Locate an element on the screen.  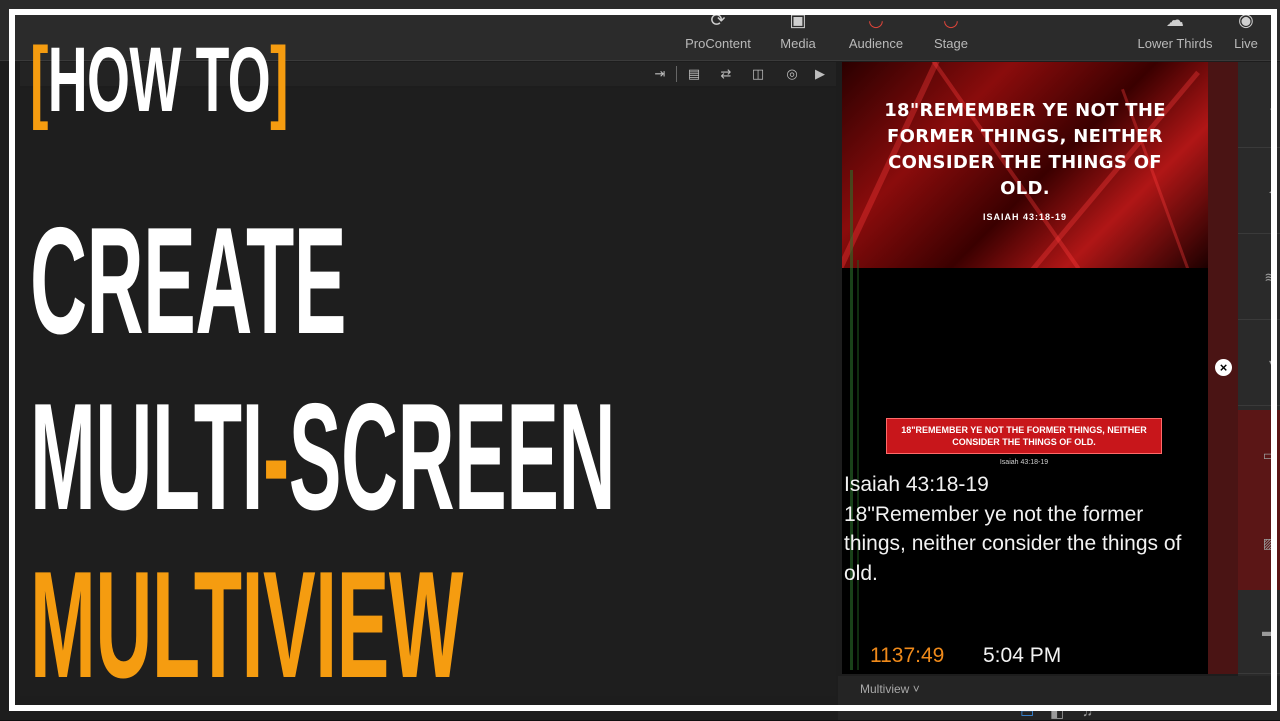
title-line-multiview: MULTIVIEW is located at coordinates (246, 625).